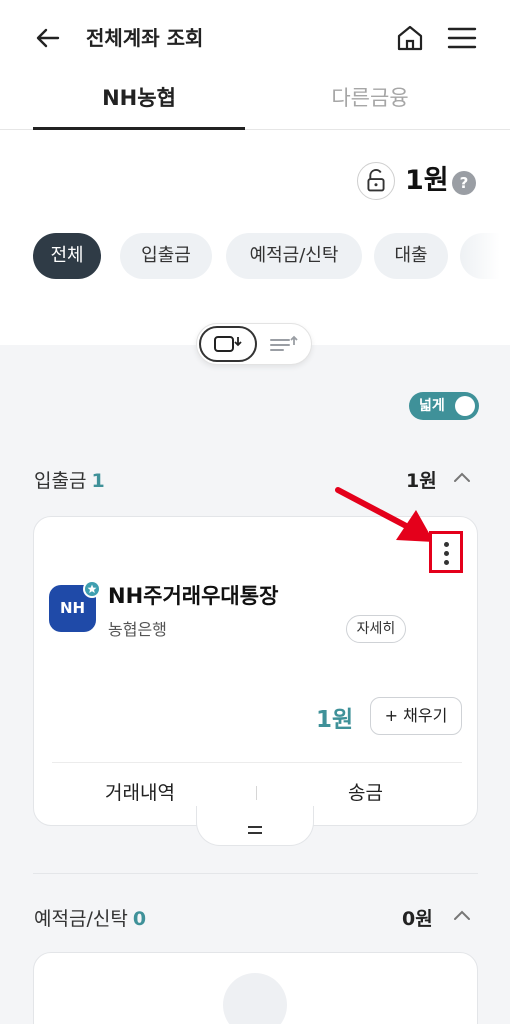  I want to click on filter-overflow-fade, so click(485, 256).